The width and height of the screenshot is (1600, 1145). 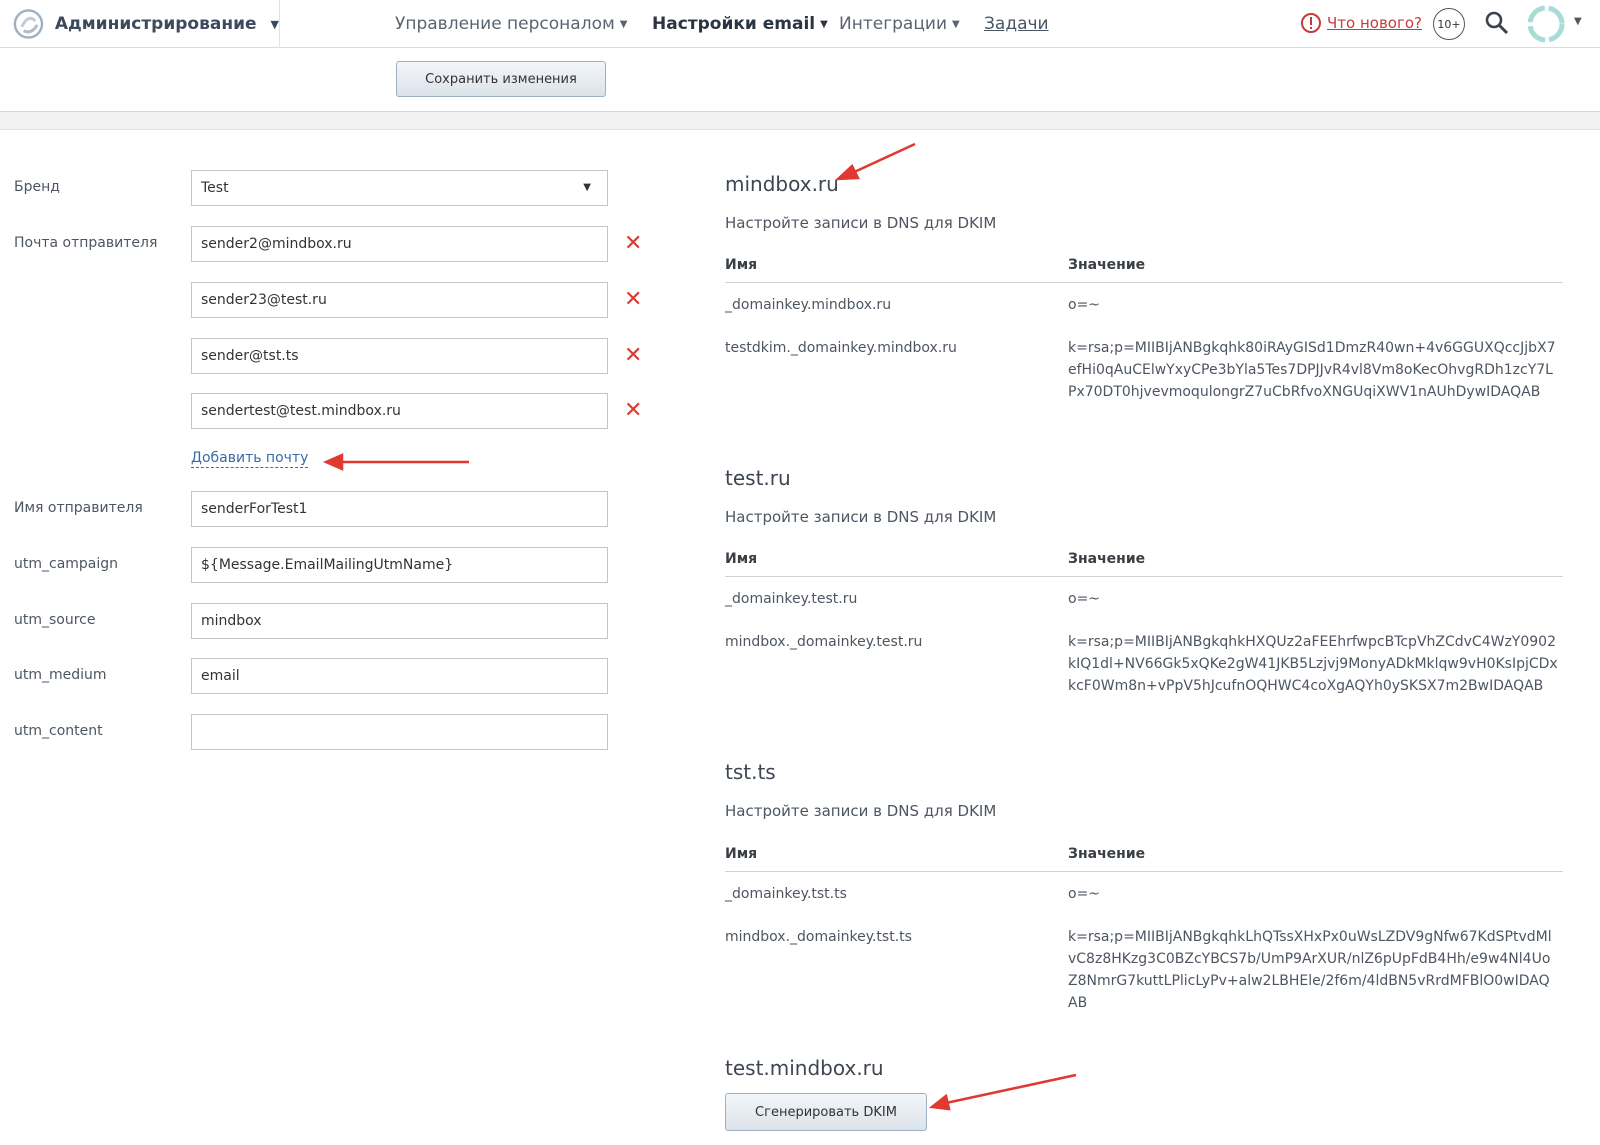 What do you see at coordinates (60, 675) in the screenshot?
I see `utm-medium-label: utm_medium` at bounding box center [60, 675].